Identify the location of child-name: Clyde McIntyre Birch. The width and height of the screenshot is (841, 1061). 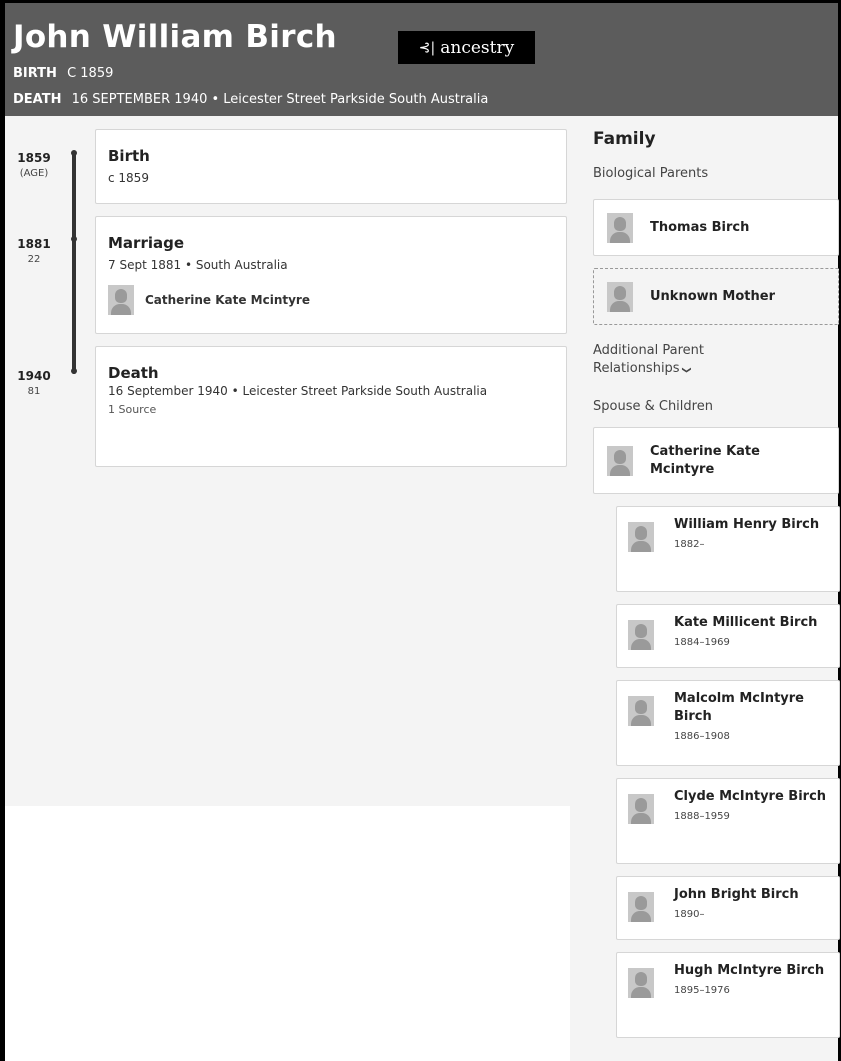
(750, 796).